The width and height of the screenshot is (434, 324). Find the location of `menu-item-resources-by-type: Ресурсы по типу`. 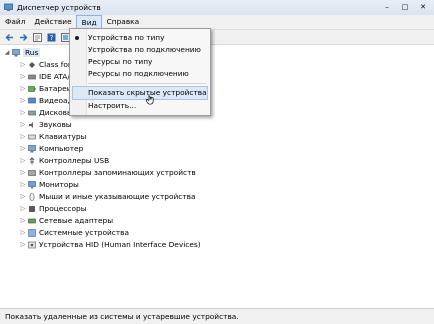

menu-item-resources-by-type: Ресурсы по типу is located at coordinates (120, 62).